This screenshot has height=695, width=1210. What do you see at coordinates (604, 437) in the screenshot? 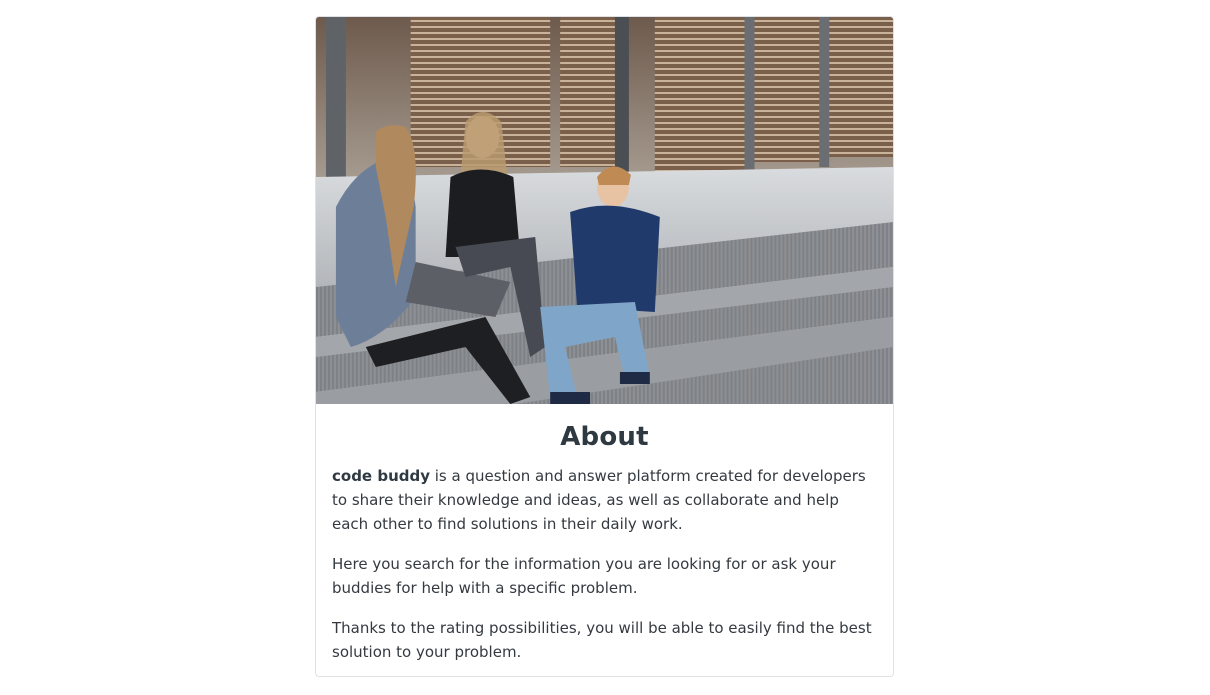
I see `about-title: About` at bounding box center [604, 437].